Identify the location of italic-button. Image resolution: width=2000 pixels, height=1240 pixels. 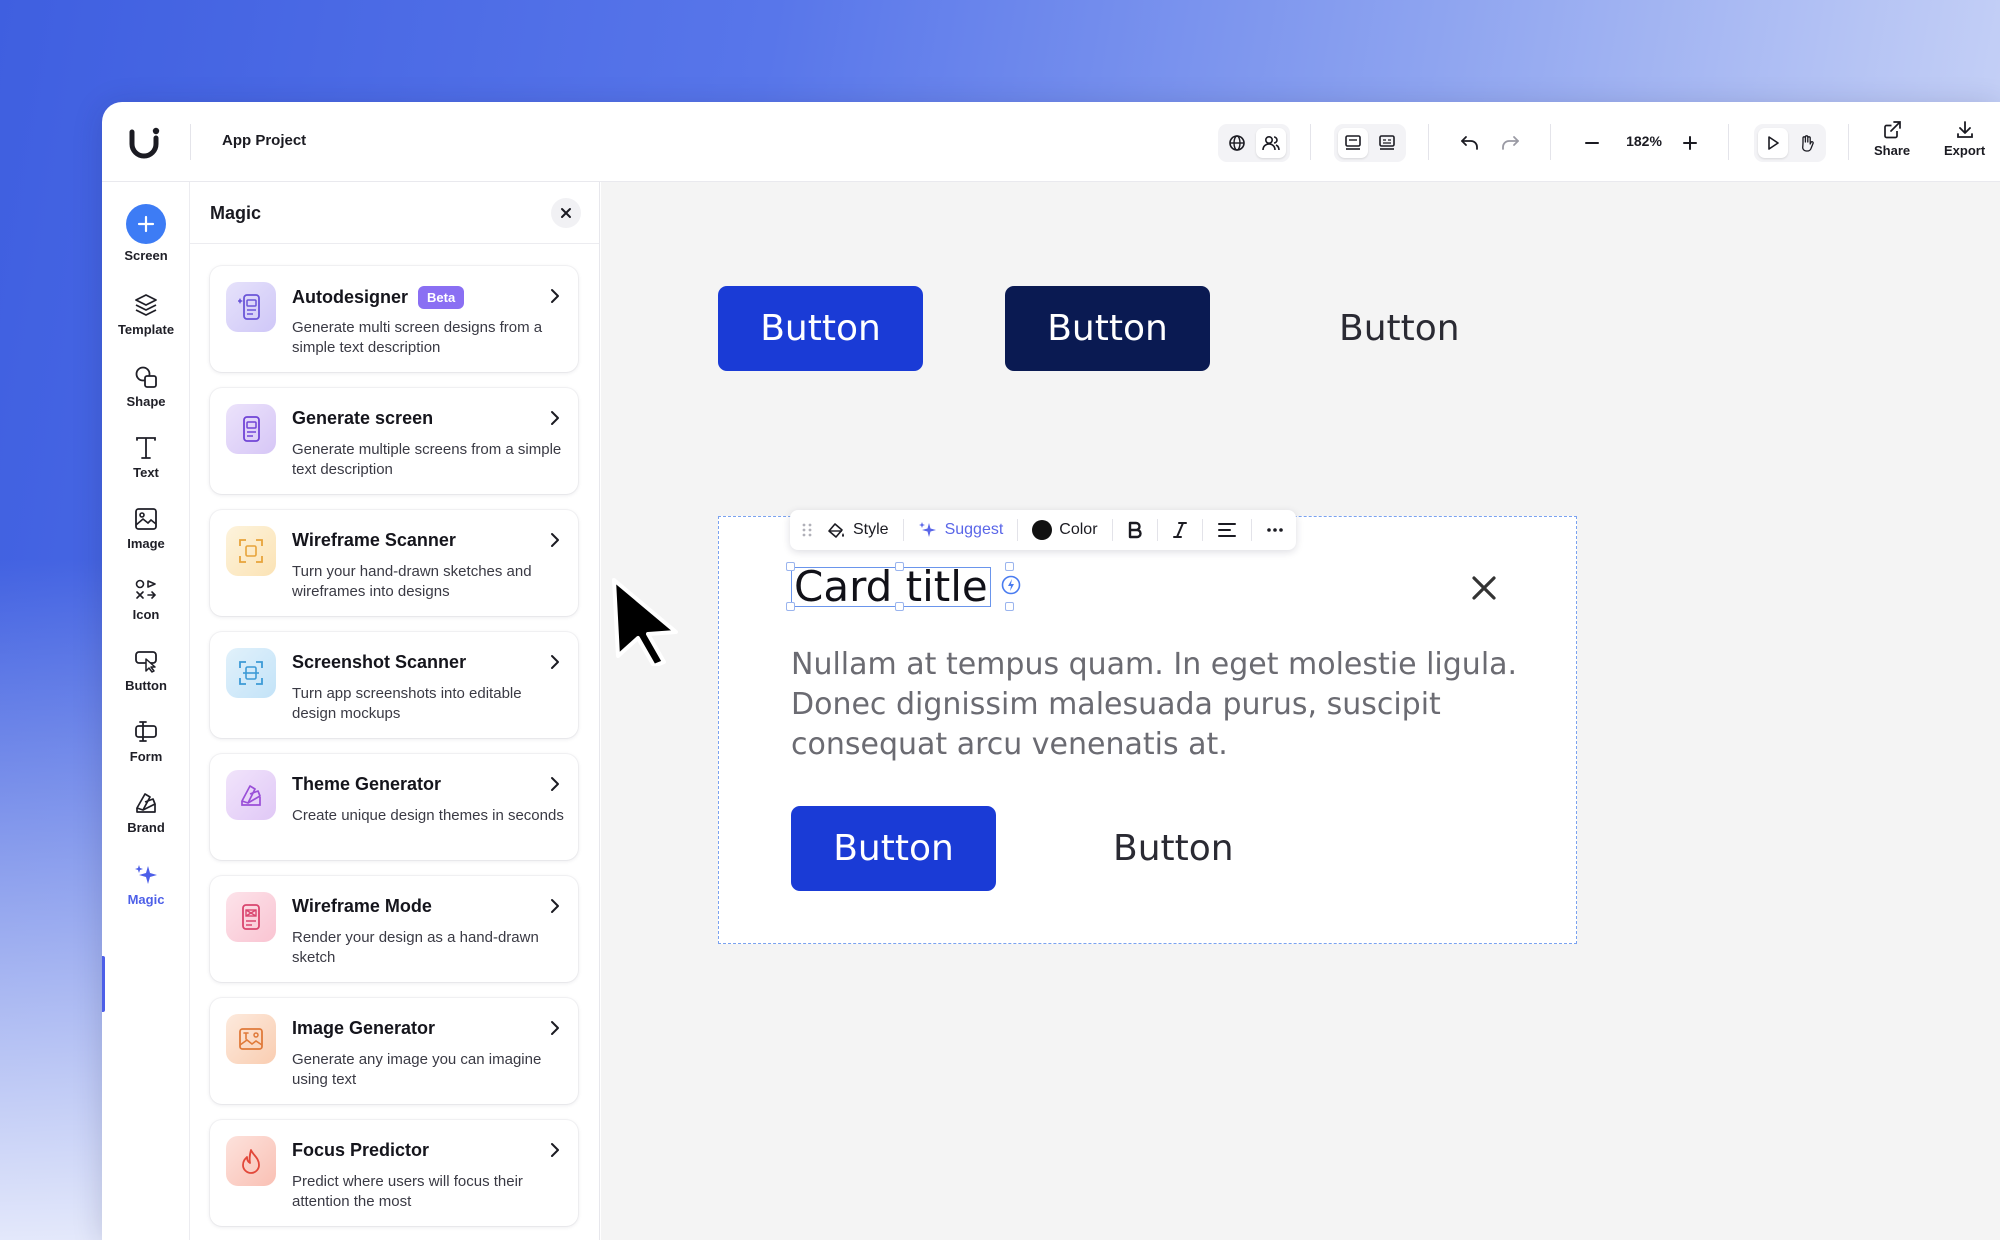
(1180, 530).